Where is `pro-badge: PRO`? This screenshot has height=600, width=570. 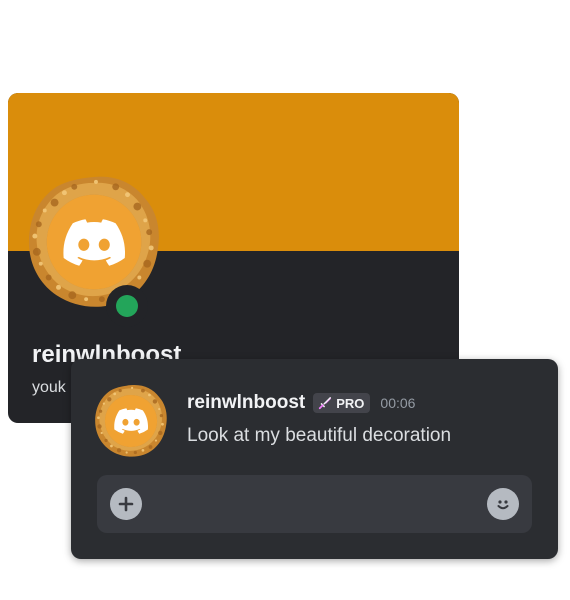 pro-badge: PRO is located at coordinates (342, 403).